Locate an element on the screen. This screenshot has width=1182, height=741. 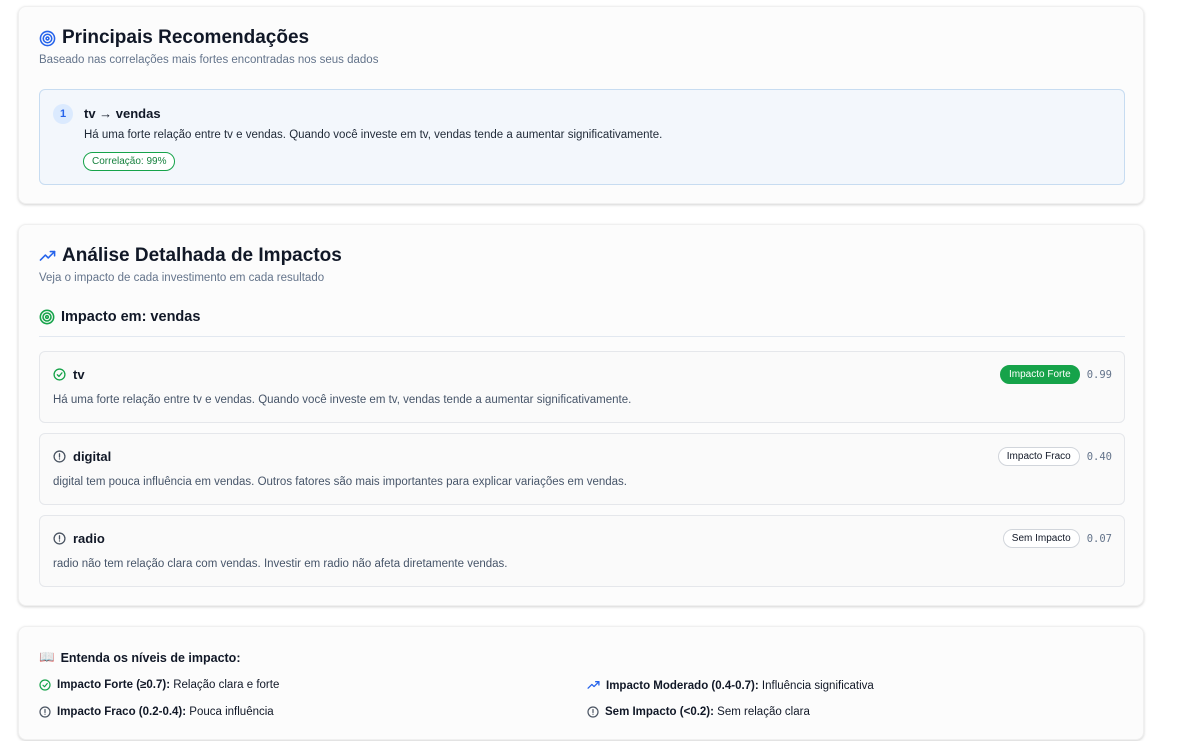
legend-text: Sem relação clara is located at coordinates (763, 712).